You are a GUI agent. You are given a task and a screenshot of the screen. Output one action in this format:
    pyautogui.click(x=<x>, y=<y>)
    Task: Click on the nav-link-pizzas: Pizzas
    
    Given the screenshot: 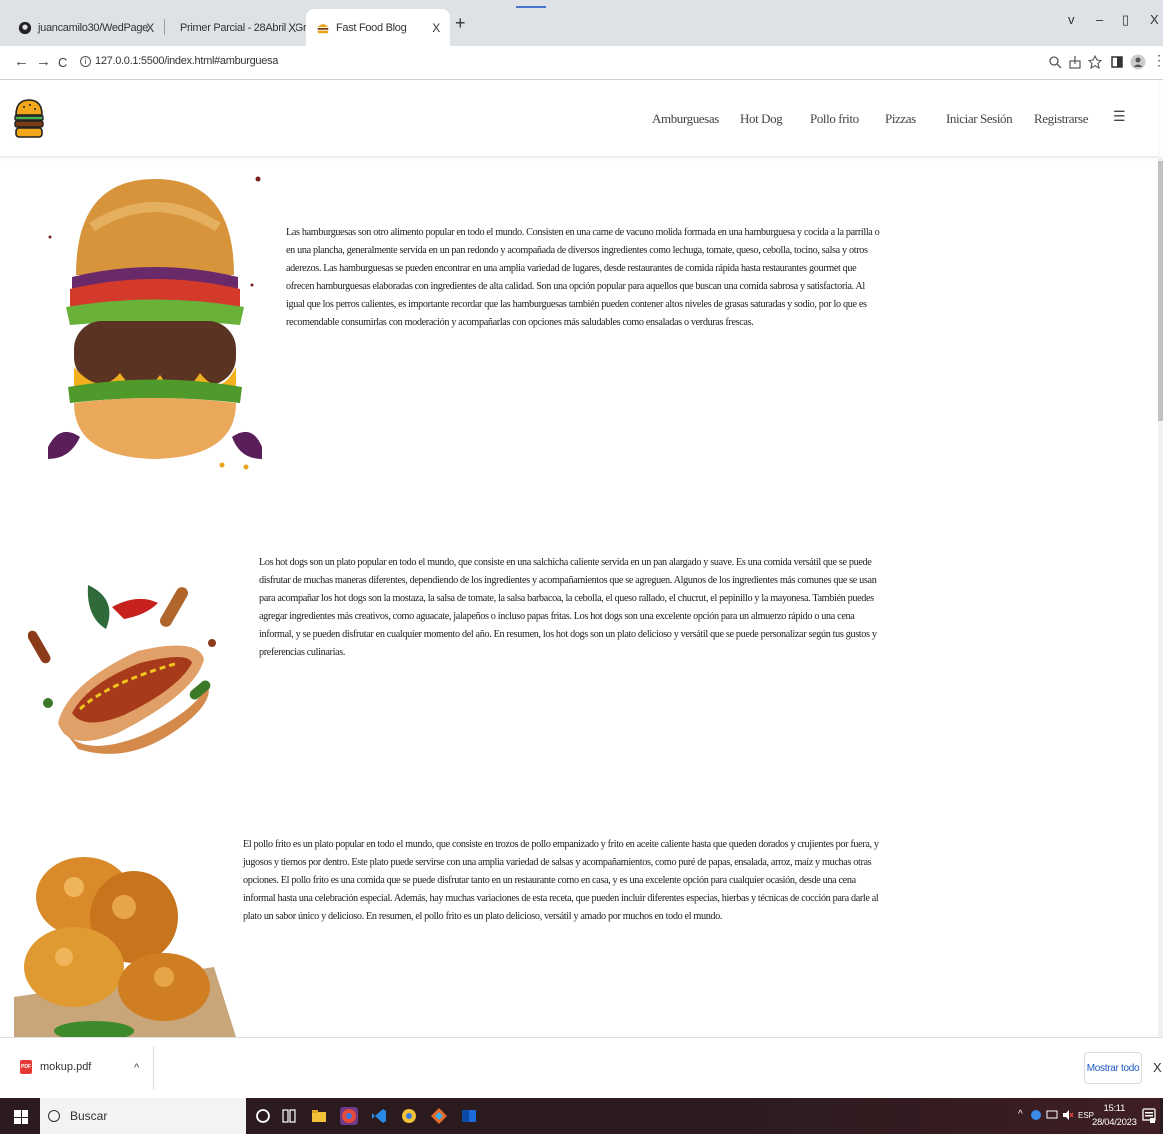 What is the action you would take?
    pyautogui.click(x=900, y=119)
    